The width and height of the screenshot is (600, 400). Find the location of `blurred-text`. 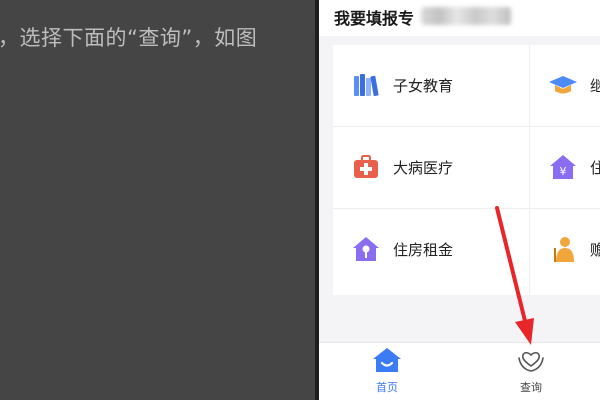

blurred-text is located at coordinates (466, 16).